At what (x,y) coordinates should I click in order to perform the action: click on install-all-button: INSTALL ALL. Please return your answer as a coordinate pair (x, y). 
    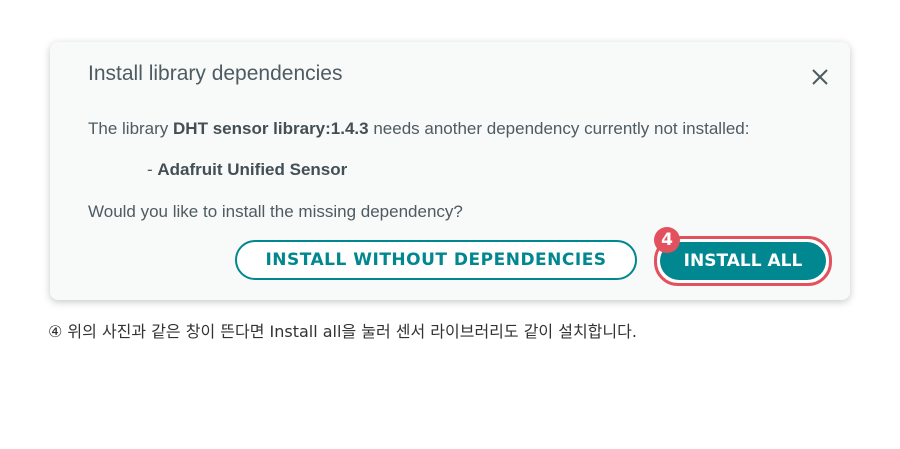
    Looking at the image, I should click on (743, 261).